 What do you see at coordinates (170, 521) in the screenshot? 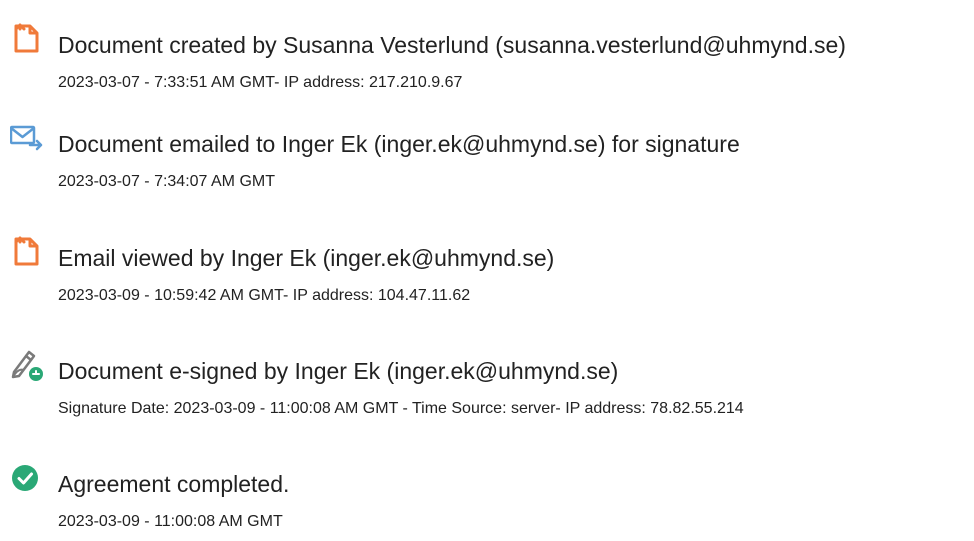
I see `event-timestamp: 2023-03-09 - 11:00:08 AM GMT` at bounding box center [170, 521].